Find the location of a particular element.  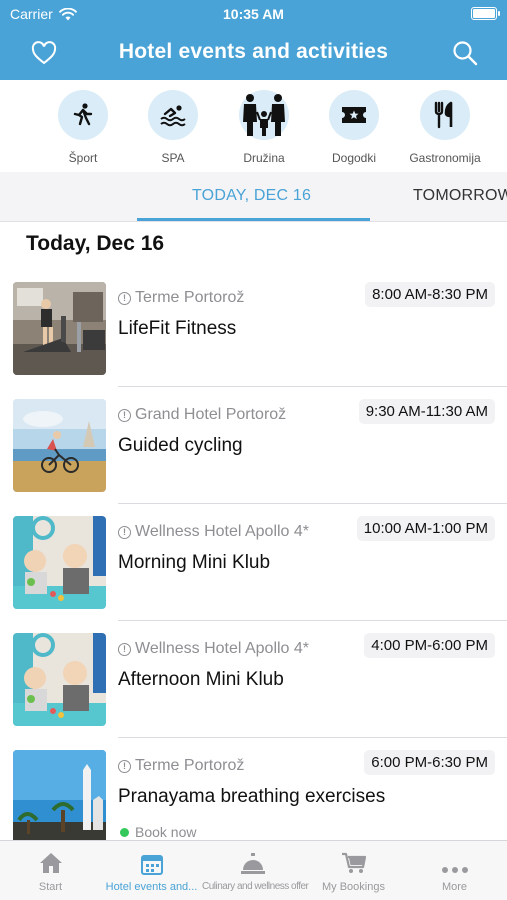

category-sport: Šport is located at coordinates (83, 127).